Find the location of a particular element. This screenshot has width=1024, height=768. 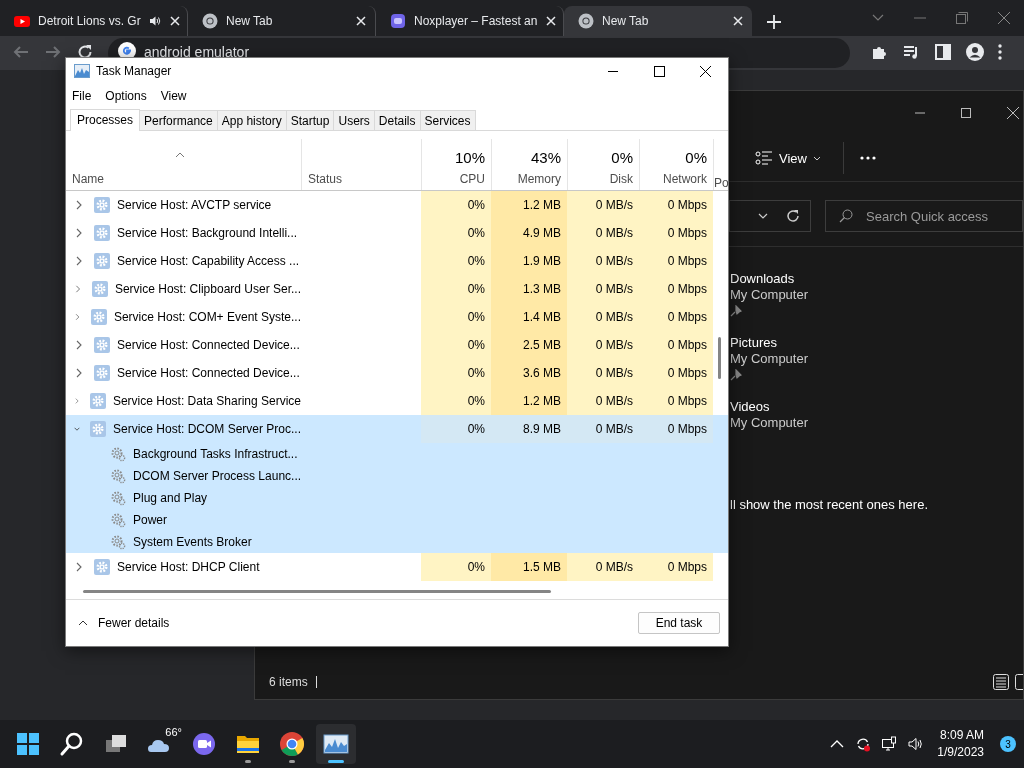

service-name: System Events Broker is located at coordinates (192, 542).